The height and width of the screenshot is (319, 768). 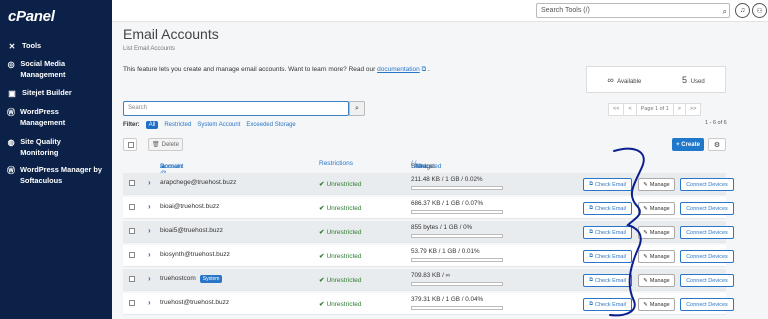 What do you see at coordinates (610, 79) in the screenshot?
I see `infinity-icon: ∞` at bounding box center [610, 79].